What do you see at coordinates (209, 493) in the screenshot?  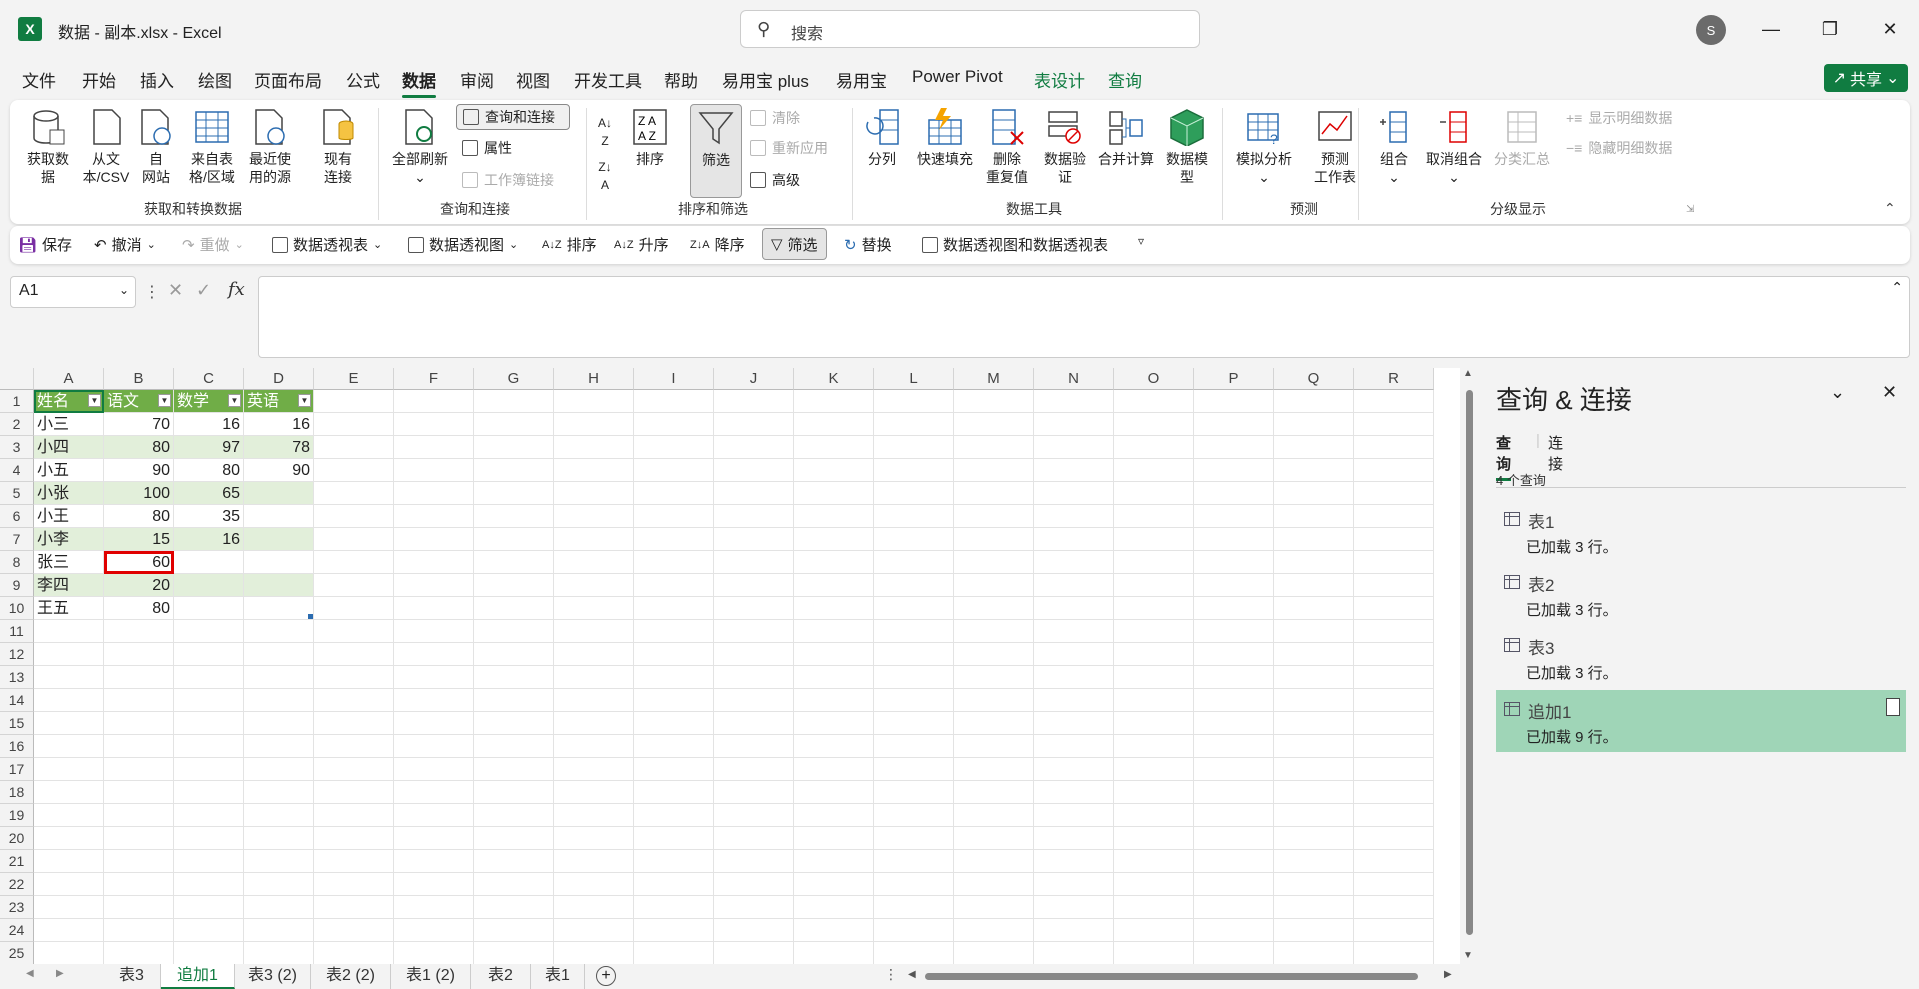 I see `table-cell: 65` at bounding box center [209, 493].